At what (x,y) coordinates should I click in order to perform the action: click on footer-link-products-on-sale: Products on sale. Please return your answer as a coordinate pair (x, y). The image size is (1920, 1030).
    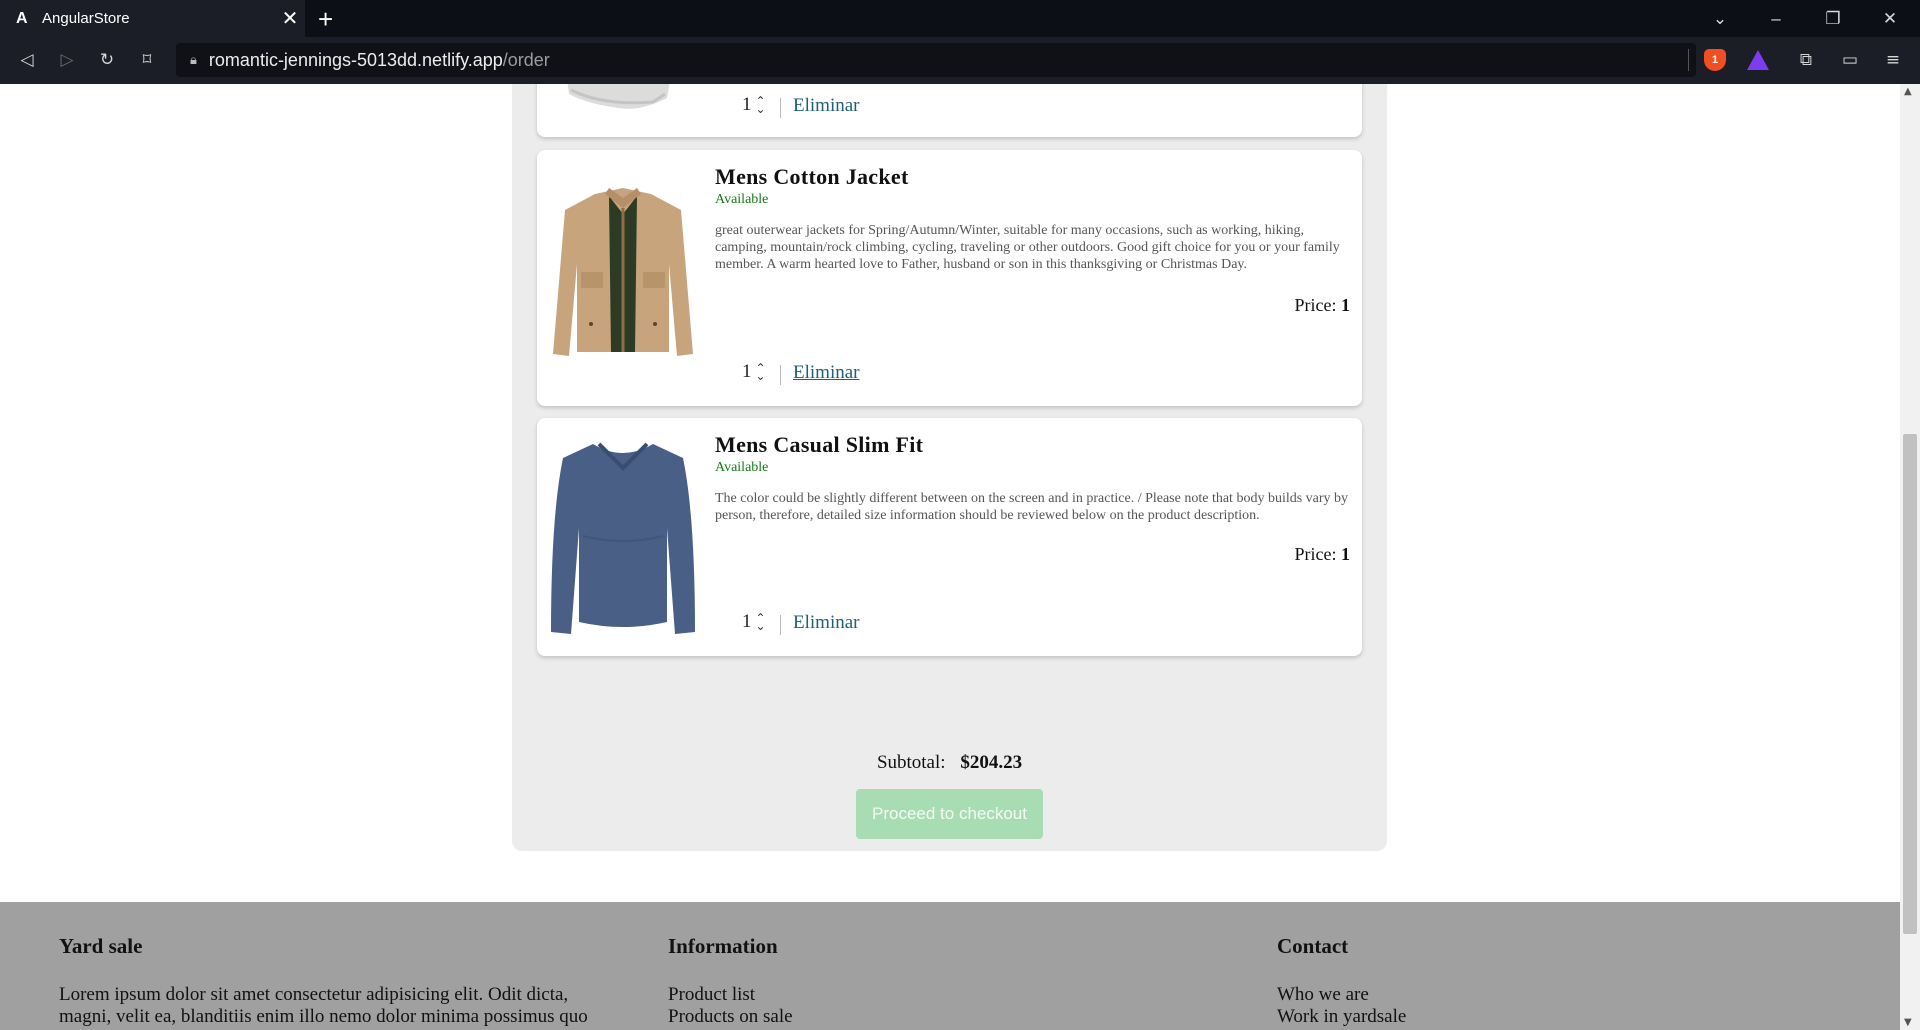
    Looking at the image, I should click on (730, 1017).